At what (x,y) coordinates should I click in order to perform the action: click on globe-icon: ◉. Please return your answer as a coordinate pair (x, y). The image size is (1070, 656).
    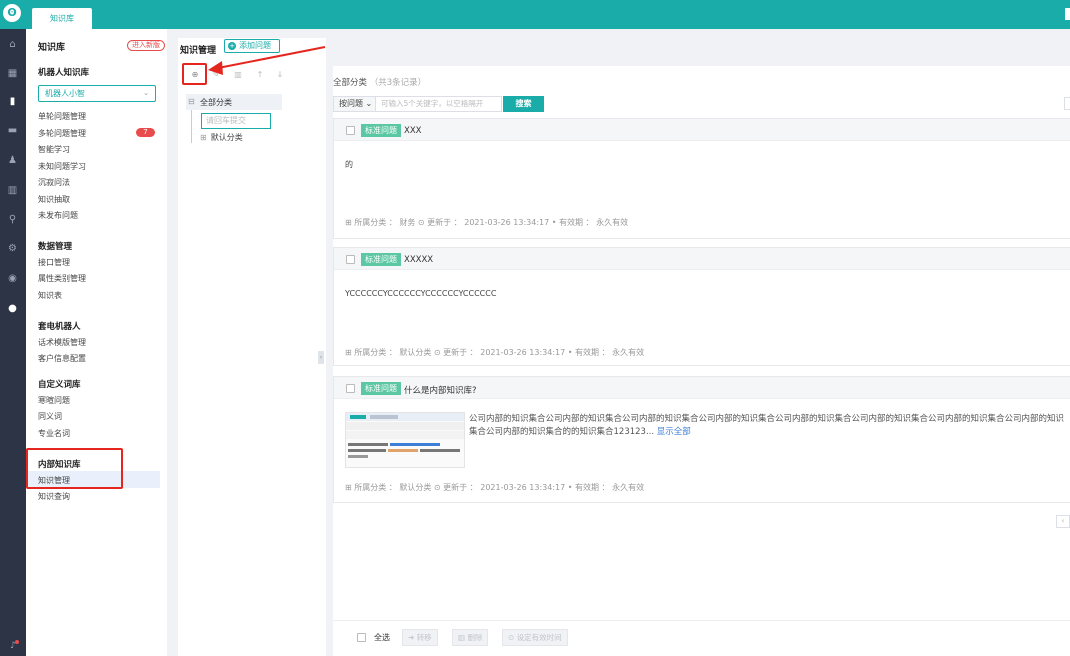
    Looking at the image, I should click on (12, 278).